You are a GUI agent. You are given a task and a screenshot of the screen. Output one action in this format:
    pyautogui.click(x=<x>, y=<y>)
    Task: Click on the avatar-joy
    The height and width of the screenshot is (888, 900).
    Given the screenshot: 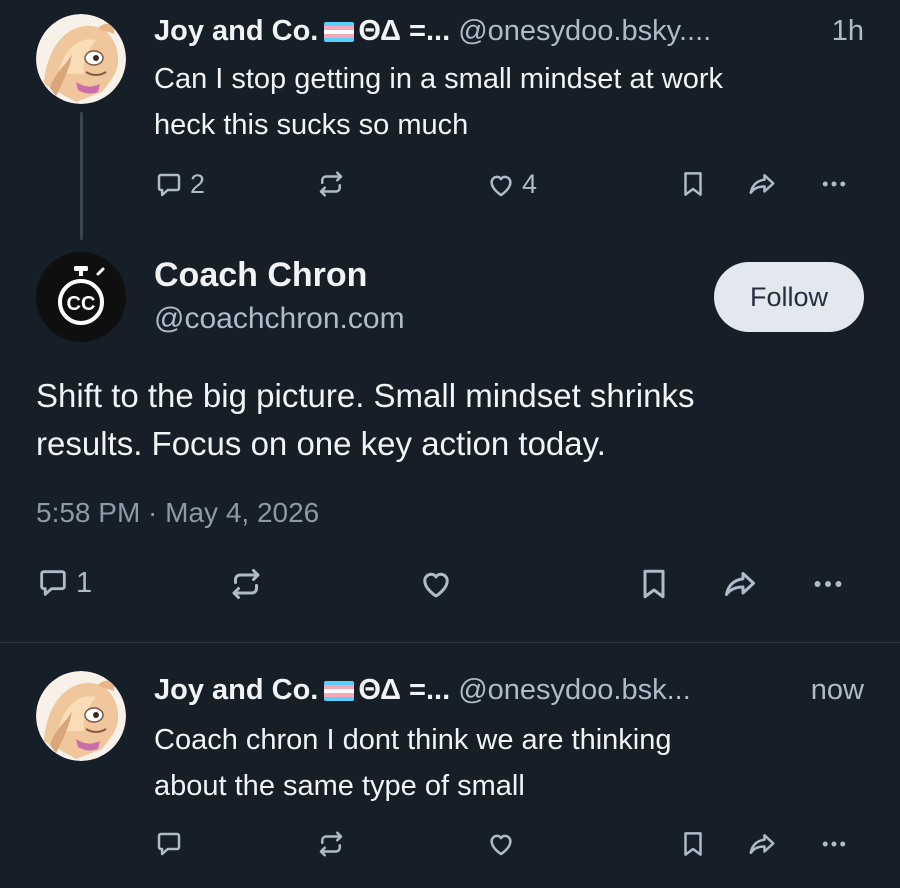 What is the action you would take?
    pyautogui.click(x=81, y=716)
    